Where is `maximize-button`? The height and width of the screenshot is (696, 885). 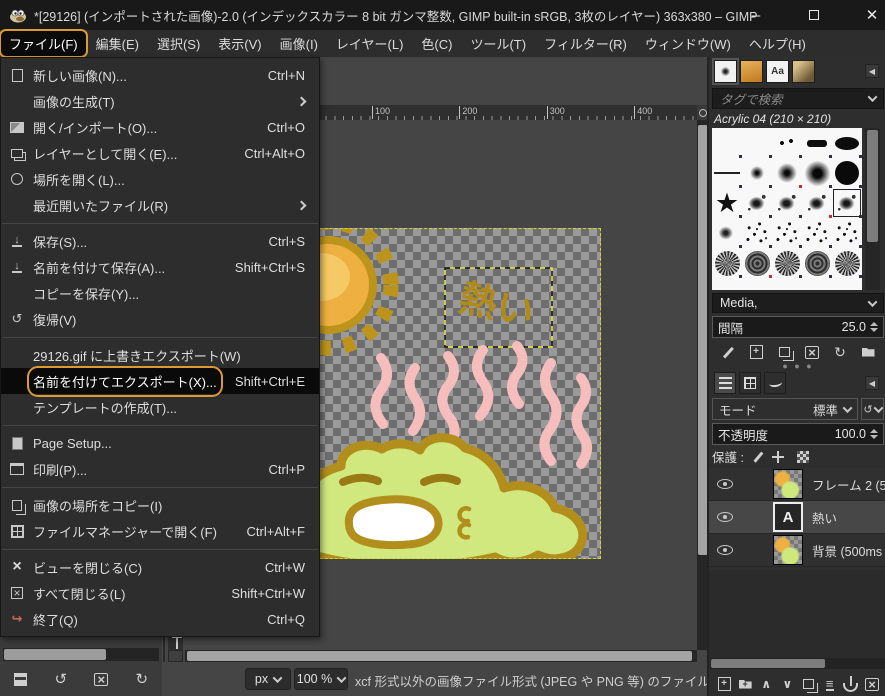
maximize-button is located at coordinates (814, 15).